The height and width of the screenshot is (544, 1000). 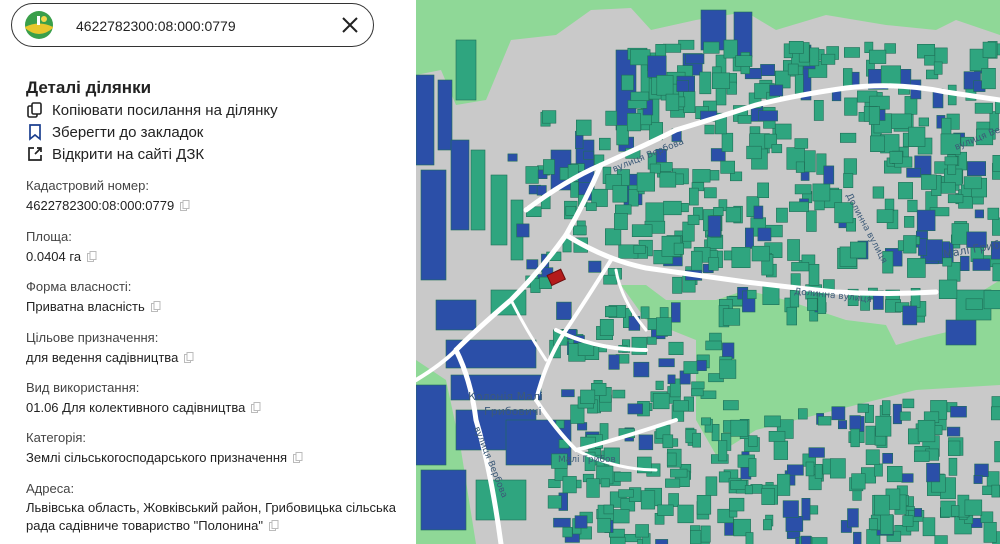 What do you see at coordinates (92, 337) in the screenshot?
I see `purpose-label: Цільове призначення:` at bounding box center [92, 337].